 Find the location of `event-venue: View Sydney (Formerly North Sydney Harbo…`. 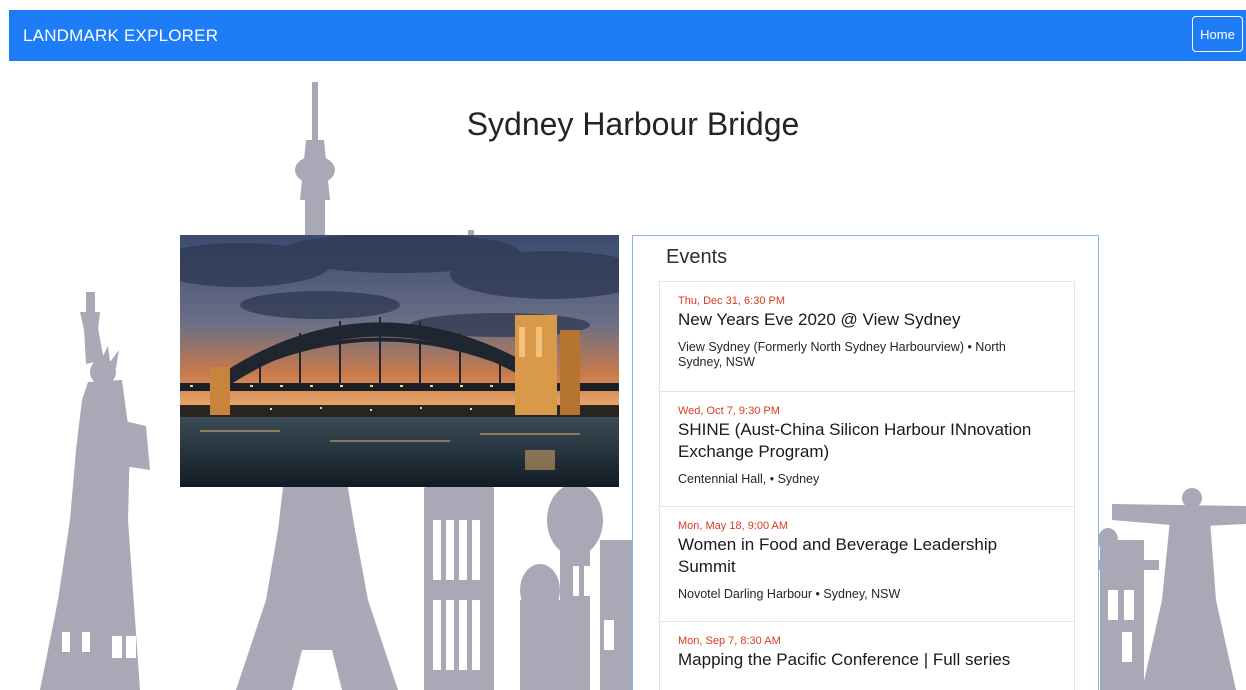

event-venue: View Sydney (Formerly North Sydney Harbo… is located at coordinates (842, 354).